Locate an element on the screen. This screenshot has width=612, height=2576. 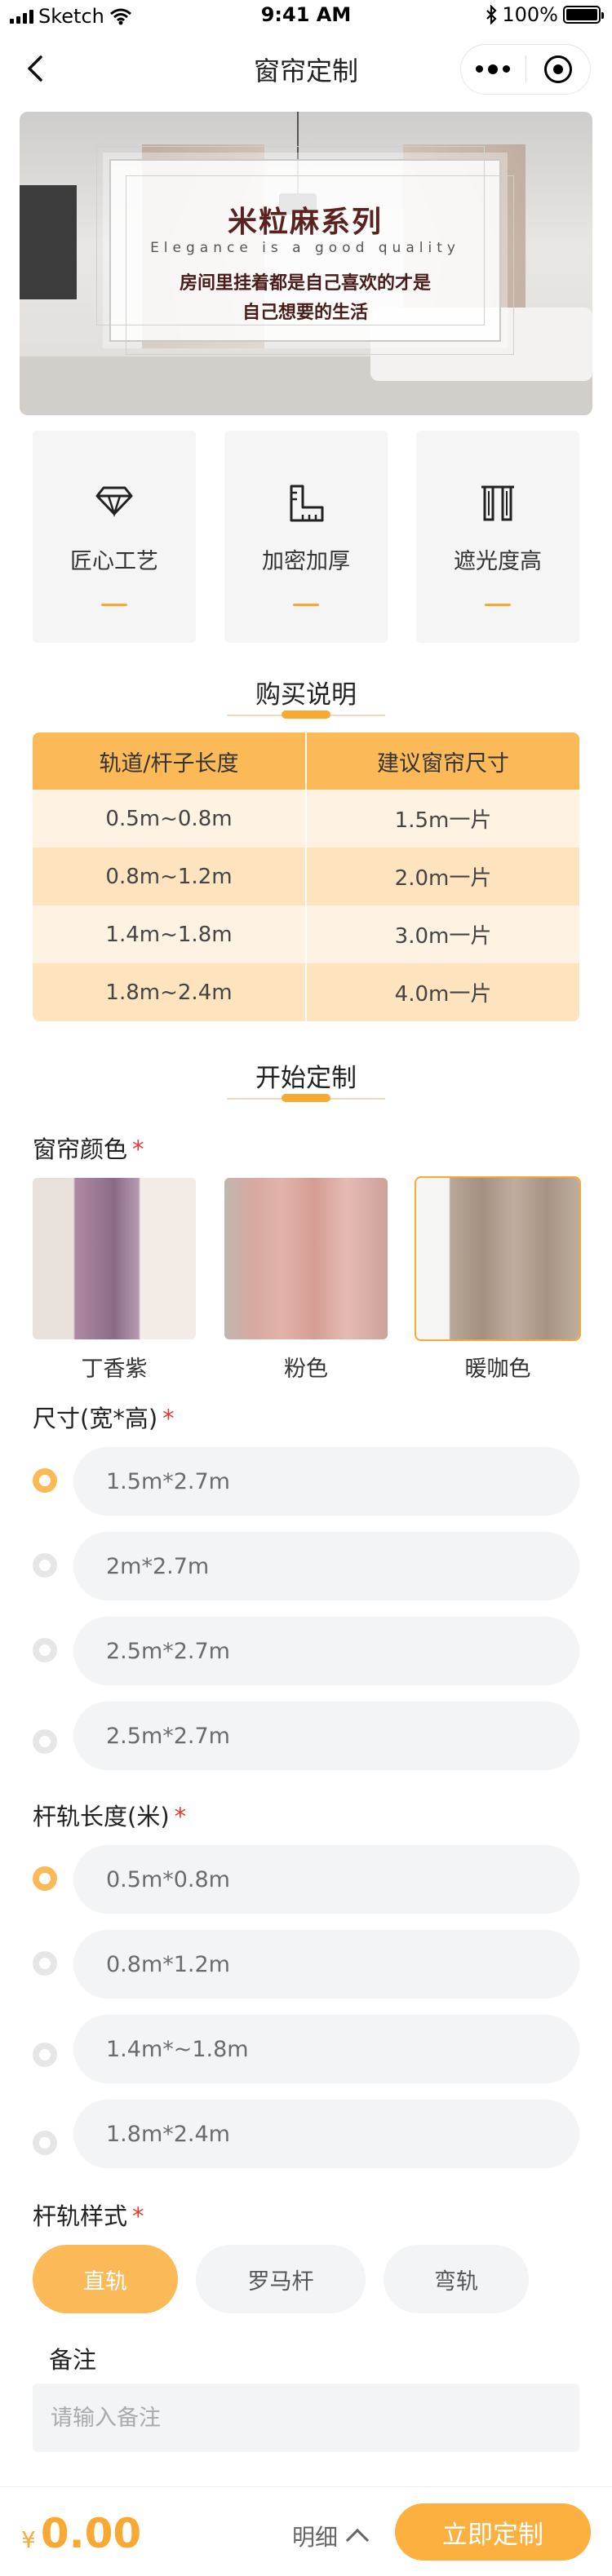
price-value: 0.00 is located at coordinates (91, 2533).